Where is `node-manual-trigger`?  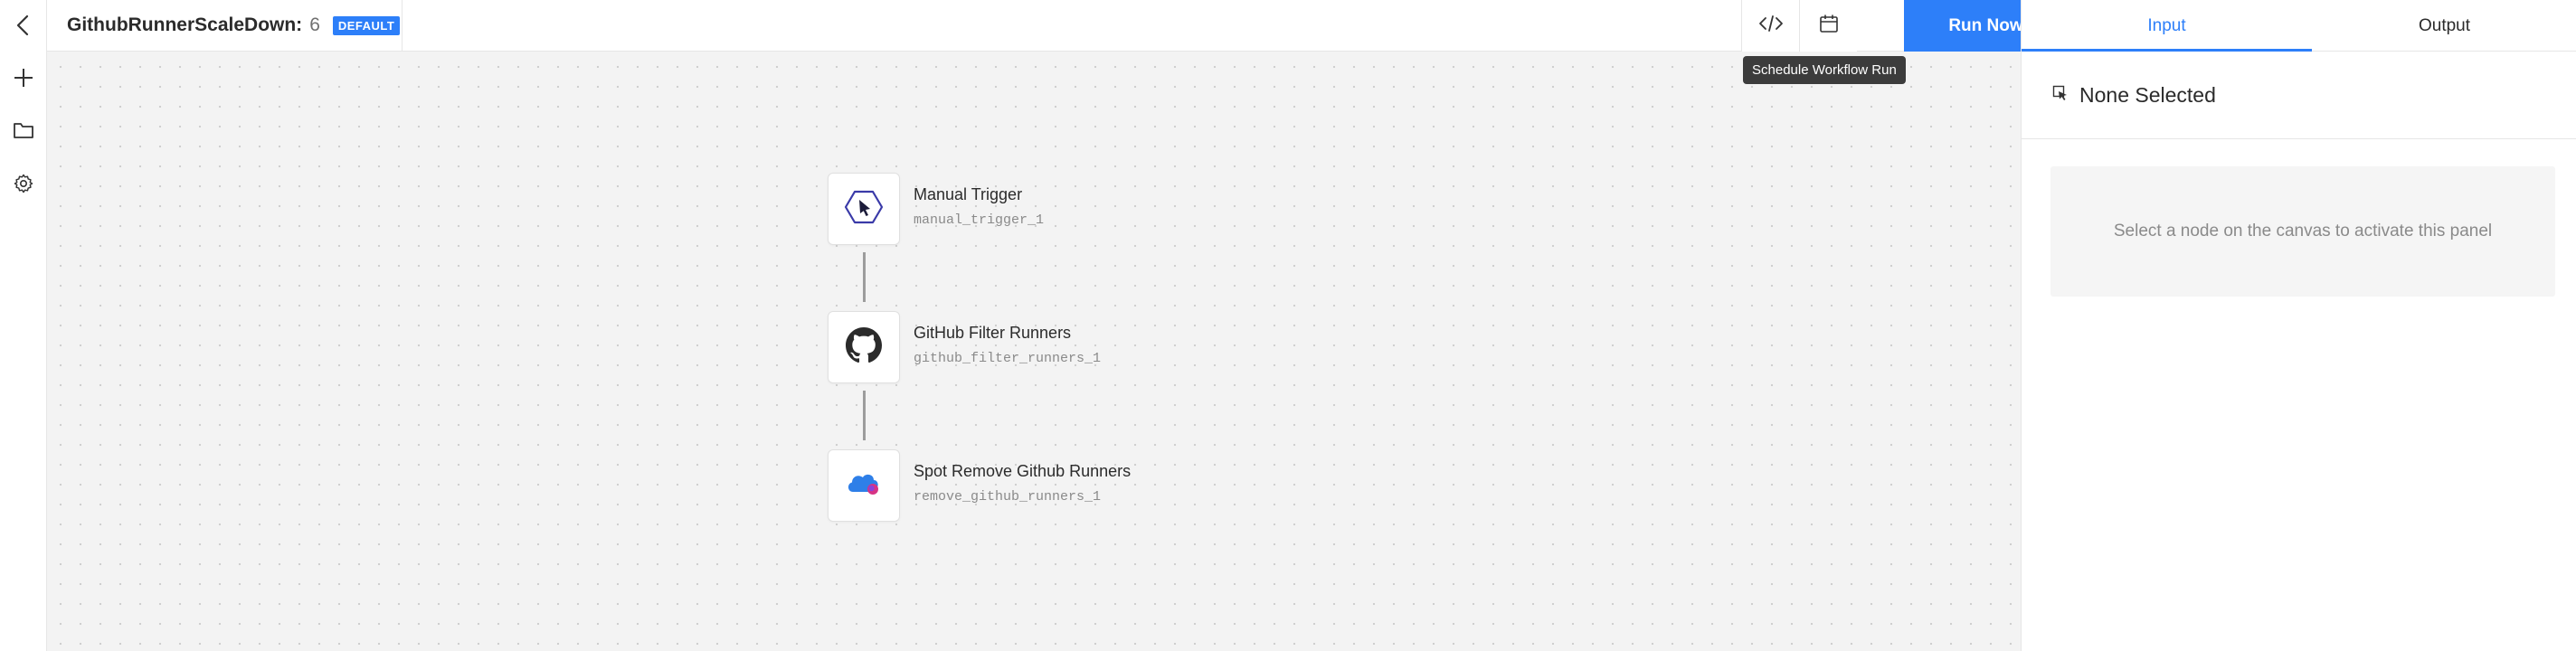 node-manual-trigger is located at coordinates (864, 209).